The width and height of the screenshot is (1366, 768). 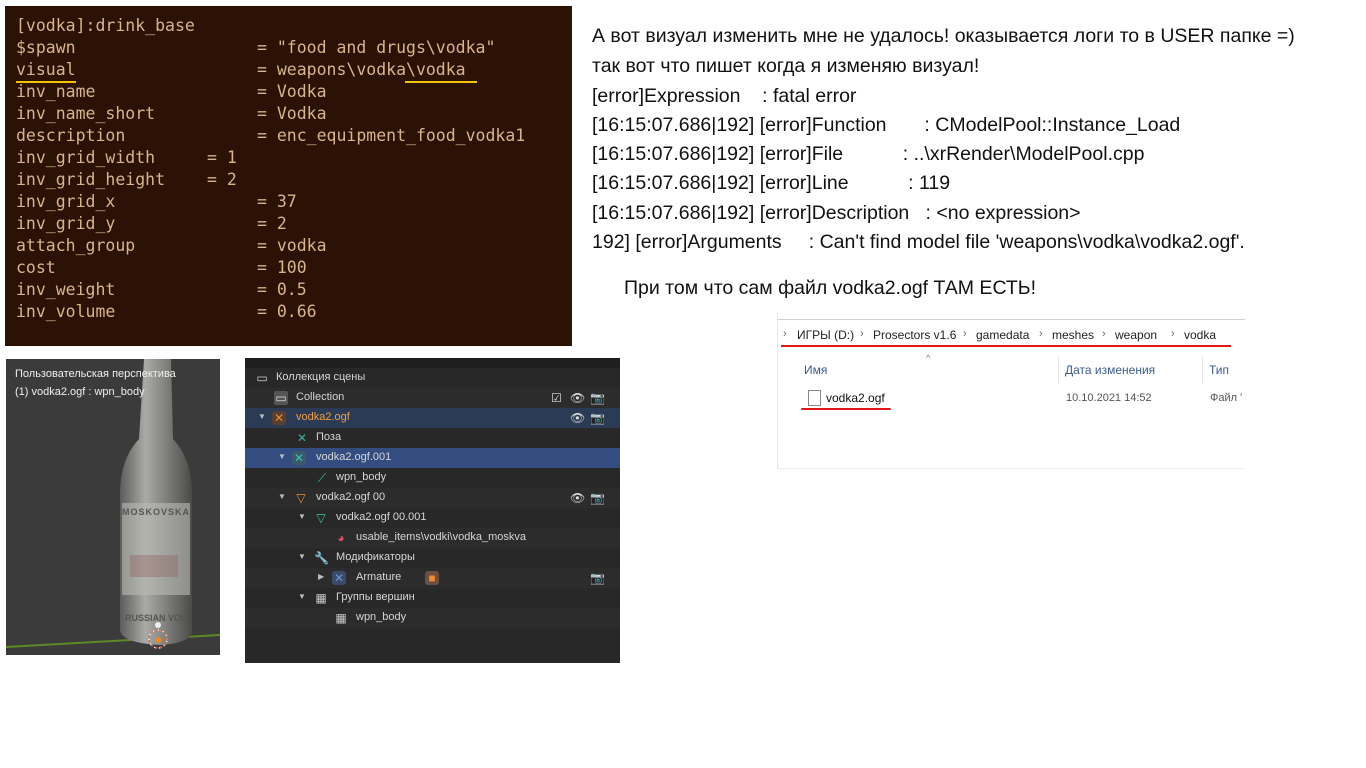 What do you see at coordinates (322, 478) in the screenshot?
I see `bone-icon: ⟋` at bounding box center [322, 478].